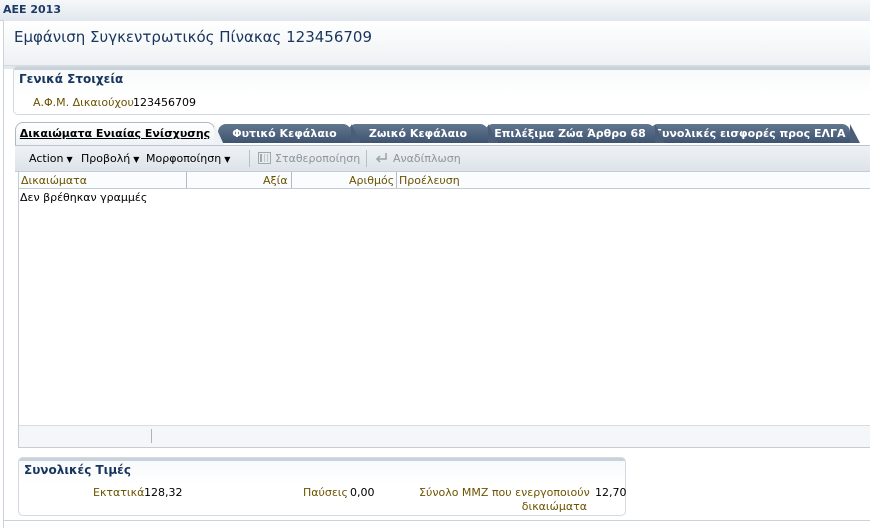  I want to click on table-header: Δικαιώματα Αξία Αριθμός Προέλευση, so click(444, 180).